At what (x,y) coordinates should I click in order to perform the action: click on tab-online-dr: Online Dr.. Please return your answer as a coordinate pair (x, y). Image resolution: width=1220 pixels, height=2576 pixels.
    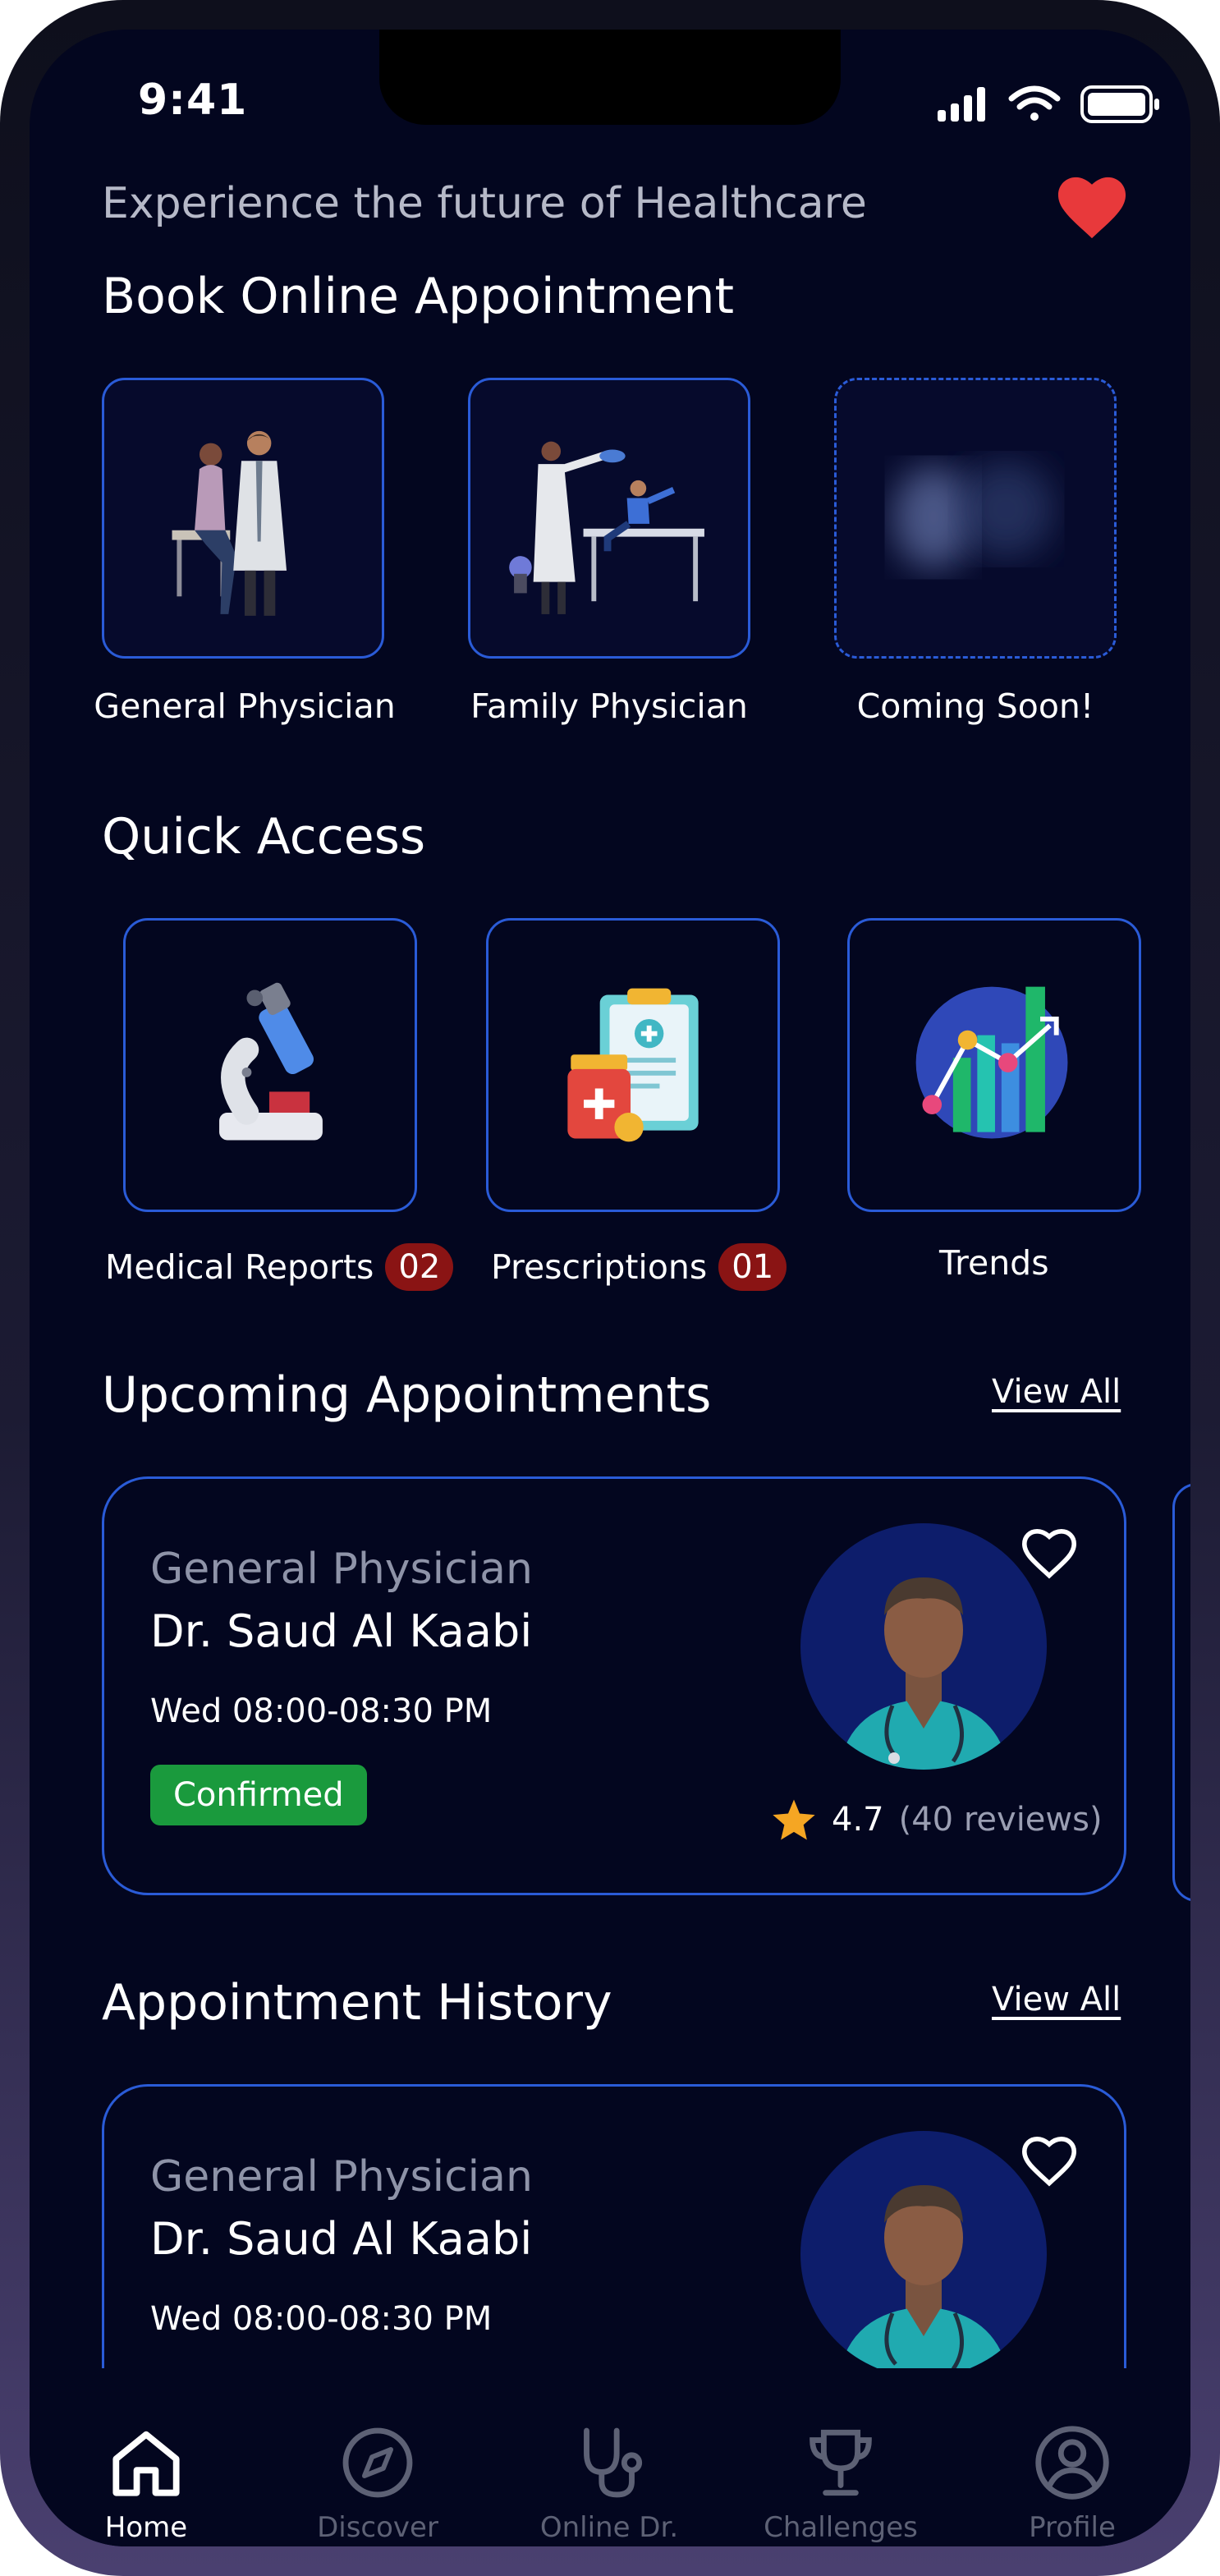
    Looking at the image, I should click on (609, 2481).